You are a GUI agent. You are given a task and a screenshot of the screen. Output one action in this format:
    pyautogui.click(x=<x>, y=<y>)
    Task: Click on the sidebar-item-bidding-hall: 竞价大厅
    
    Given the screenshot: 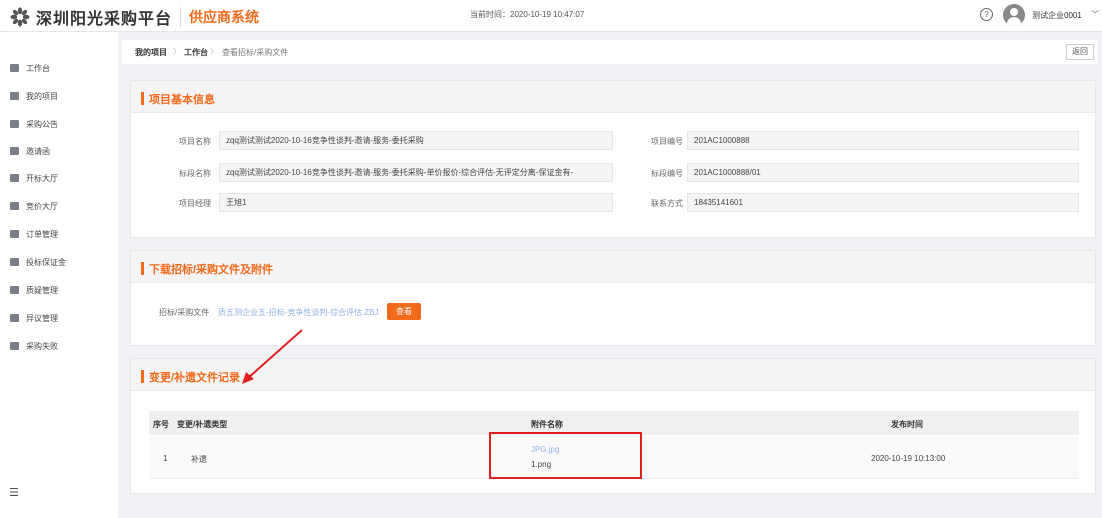 What is the action you would take?
    pyautogui.click(x=34, y=206)
    